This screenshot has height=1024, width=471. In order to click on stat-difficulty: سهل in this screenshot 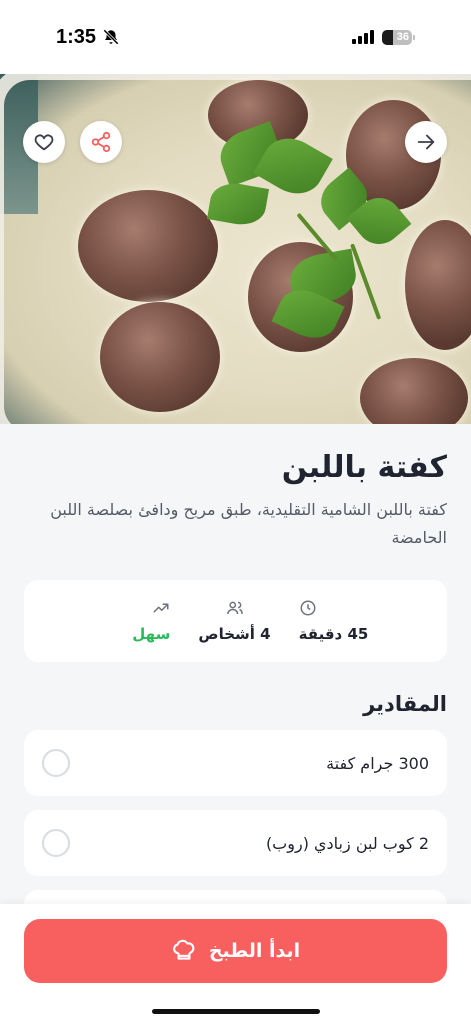, I will do `click(97, 621)`.